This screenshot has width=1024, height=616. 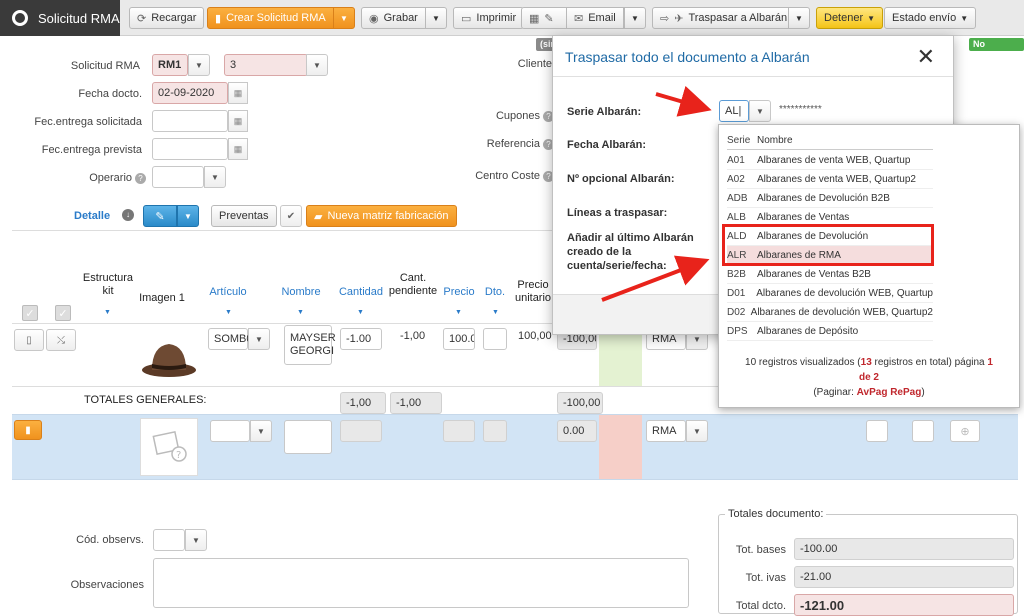 What do you see at coordinates (655, 278) in the screenshot?
I see `arrow-to-alr-row` at bounding box center [655, 278].